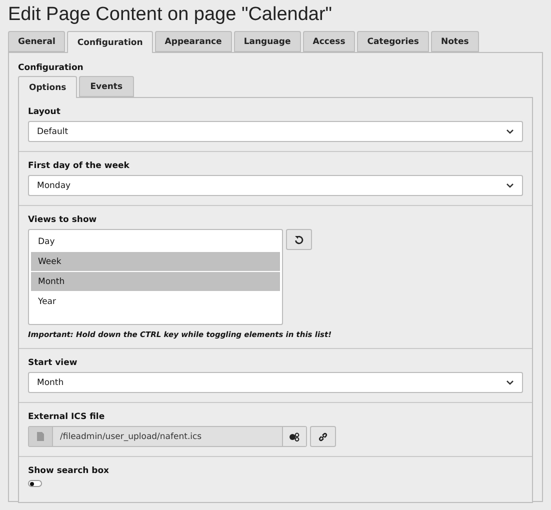  I want to click on select-field: Month, so click(275, 382).